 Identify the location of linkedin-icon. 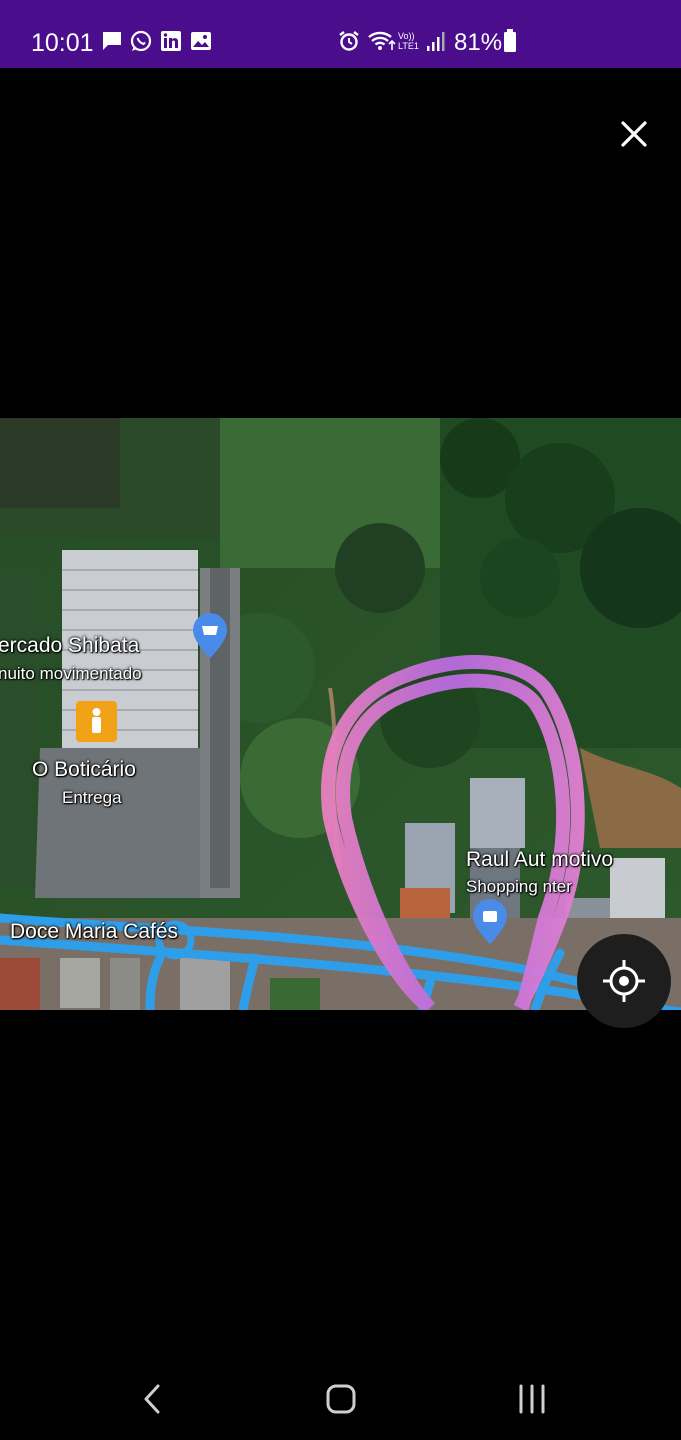
(171, 41).